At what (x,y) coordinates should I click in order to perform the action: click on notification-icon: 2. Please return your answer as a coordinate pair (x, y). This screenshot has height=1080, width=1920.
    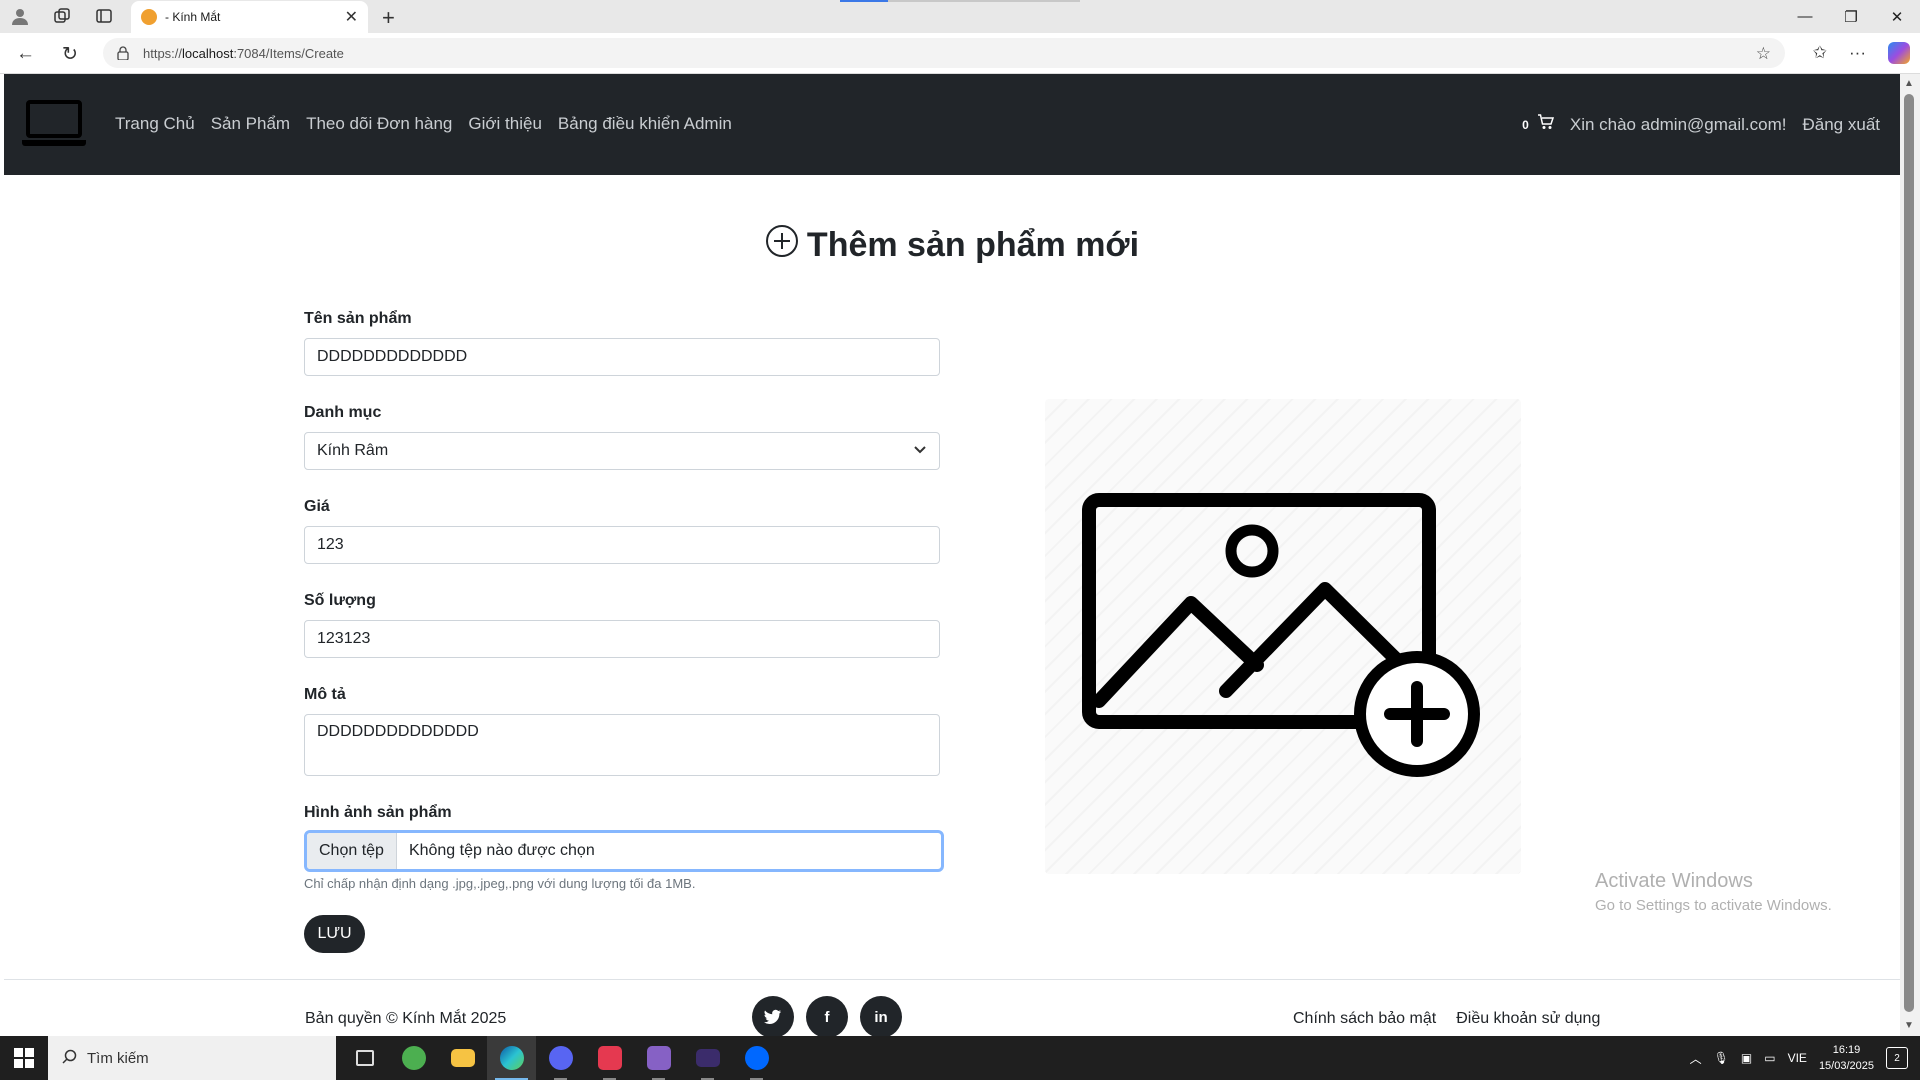
    Looking at the image, I should click on (1897, 1058).